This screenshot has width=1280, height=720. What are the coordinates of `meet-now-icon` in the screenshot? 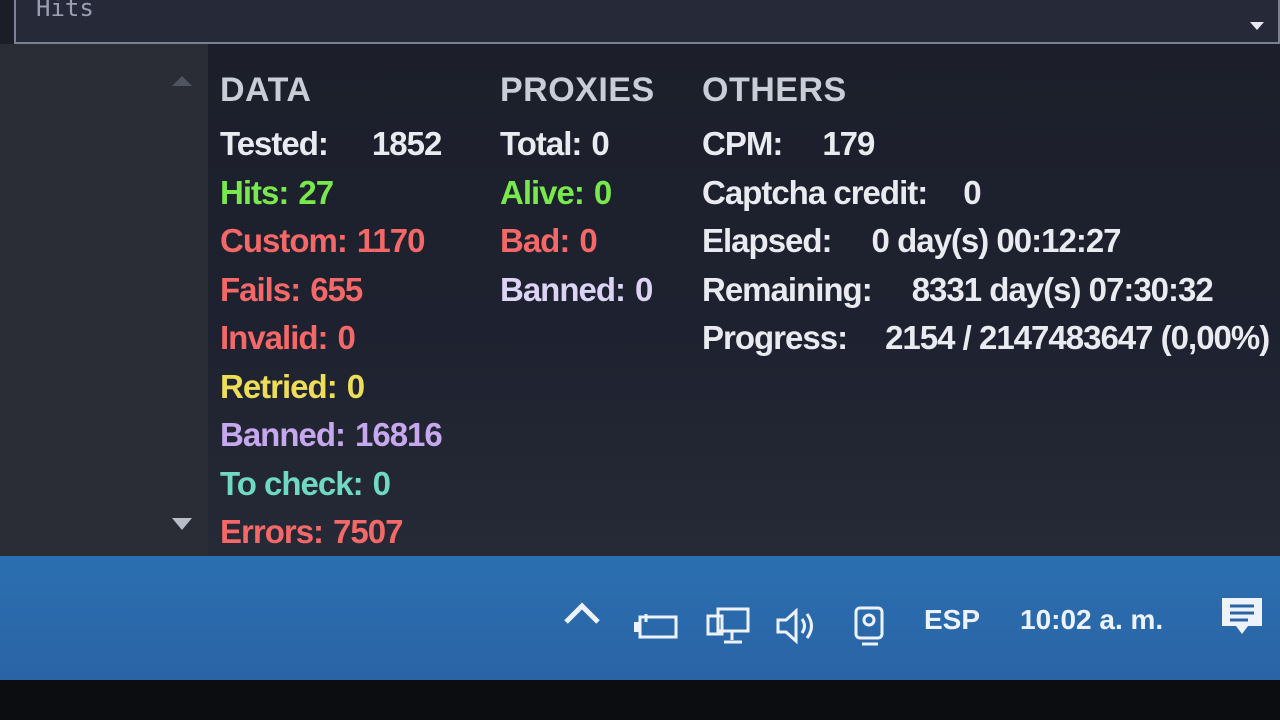 It's located at (870, 626).